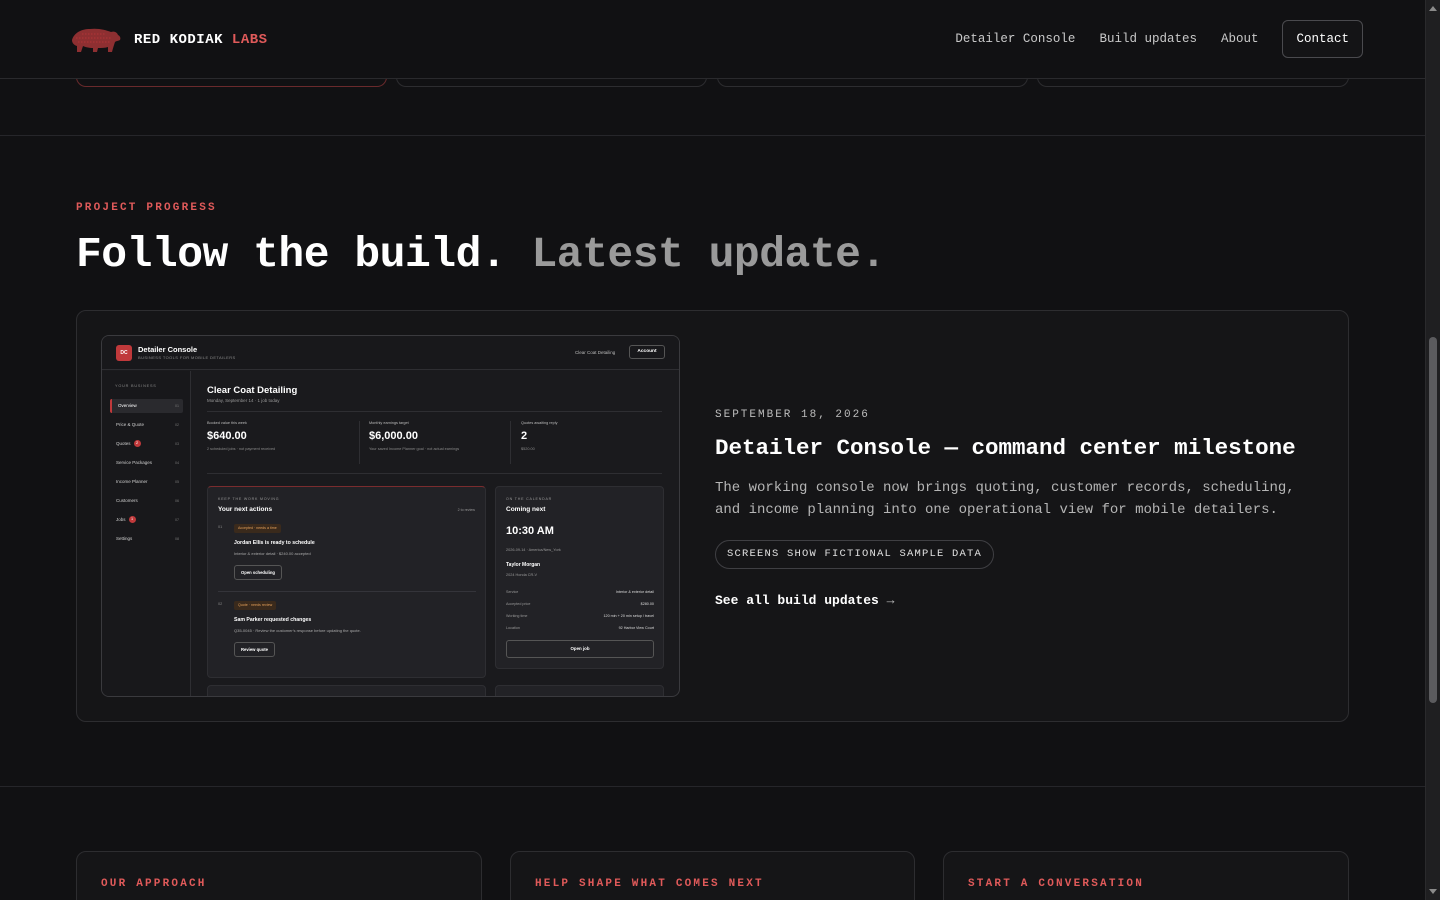 This screenshot has width=1440, height=900. What do you see at coordinates (1322, 39) in the screenshot?
I see `contact-button: Contact` at bounding box center [1322, 39].